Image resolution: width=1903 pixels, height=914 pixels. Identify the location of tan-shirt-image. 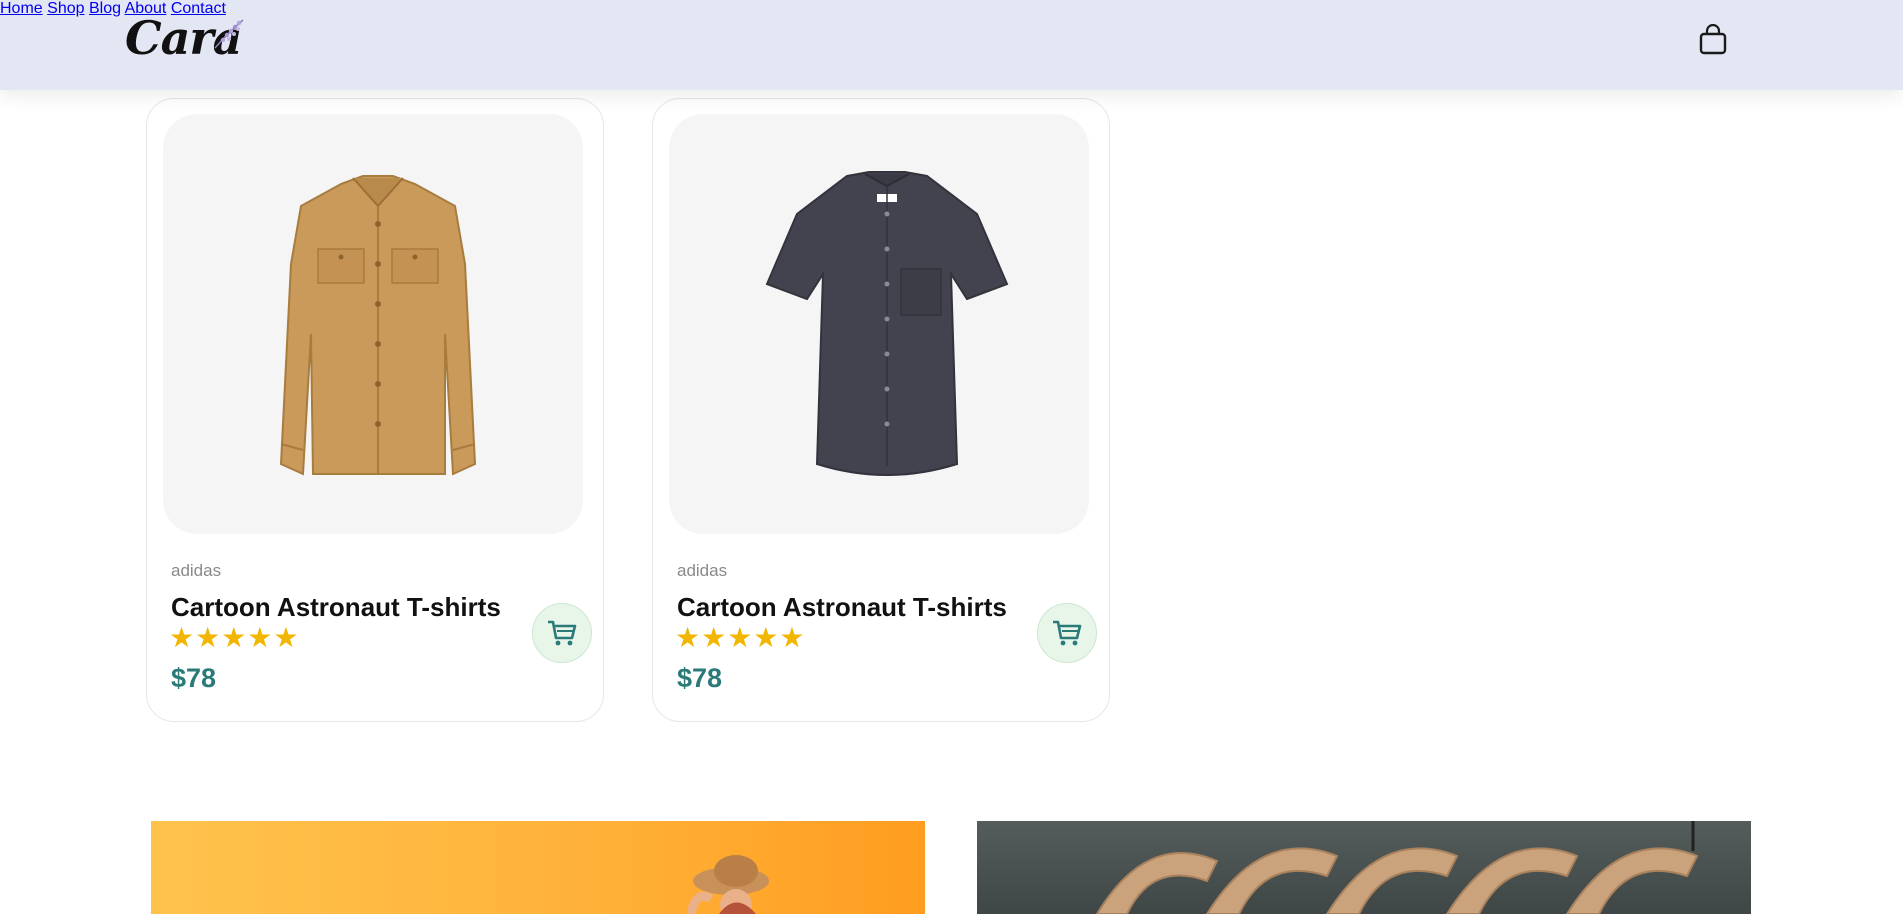
(378, 325).